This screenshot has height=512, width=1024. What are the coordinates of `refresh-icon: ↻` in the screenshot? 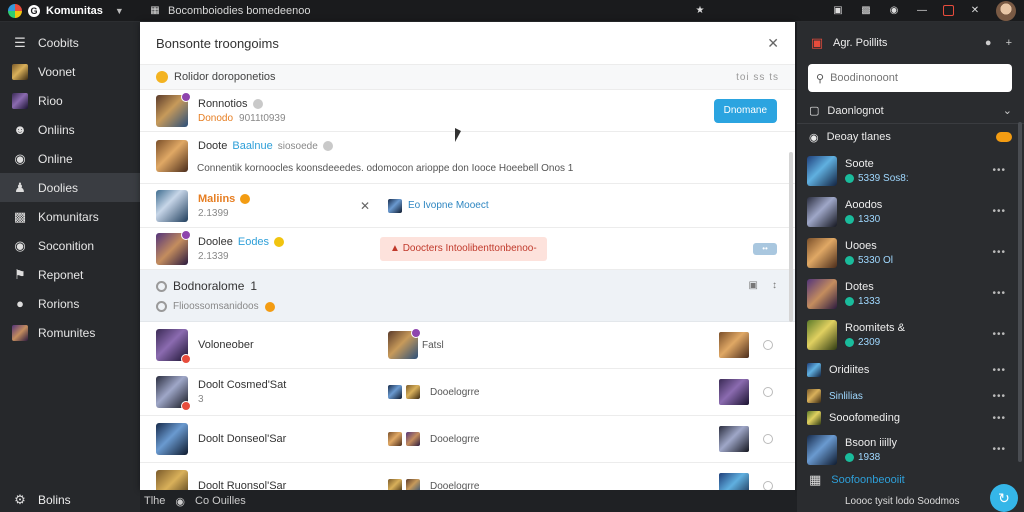 It's located at (1004, 498).